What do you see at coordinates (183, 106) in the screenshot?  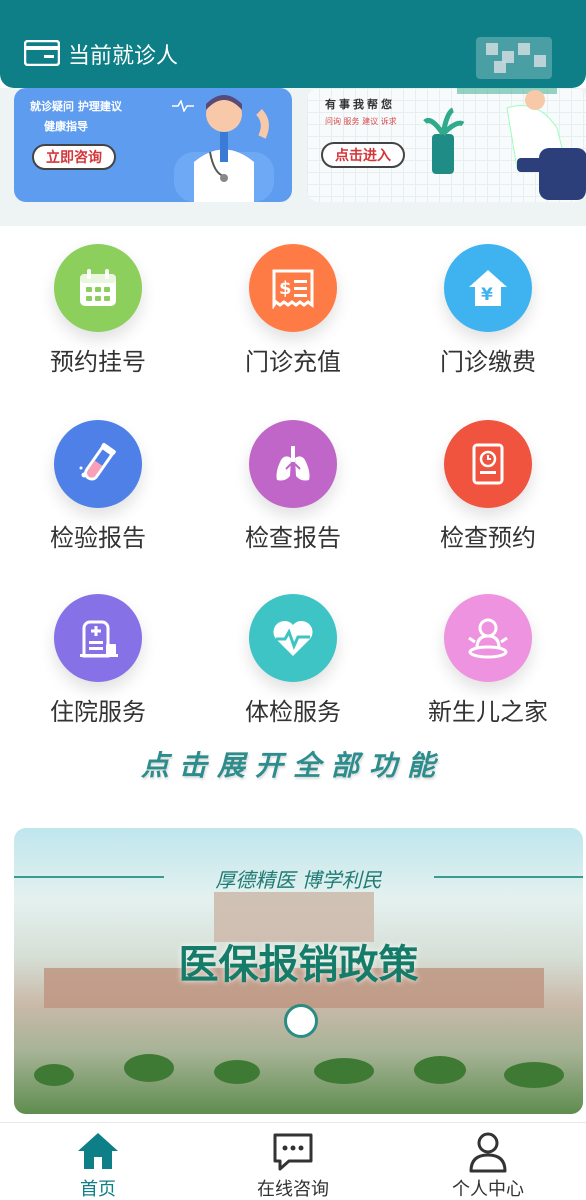 I see `heartbeat-line-icon` at bounding box center [183, 106].